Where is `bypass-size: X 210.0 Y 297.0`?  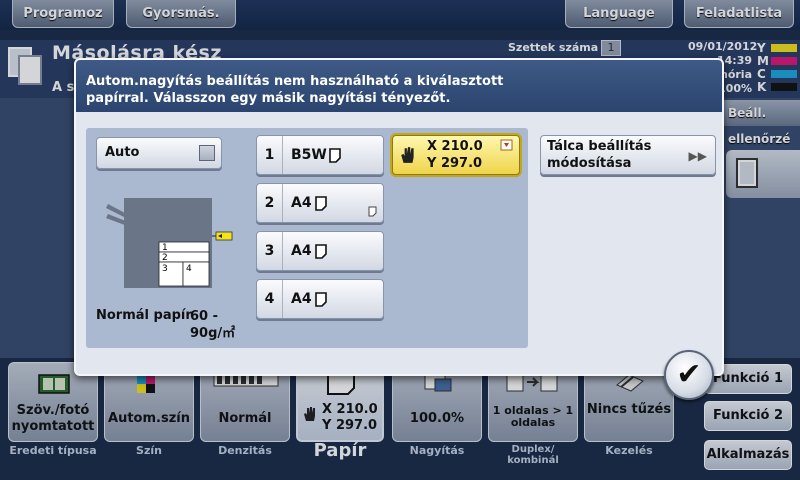 bypass-size: X 210.0 Y 297.0 is located at coordinates (455, 155).